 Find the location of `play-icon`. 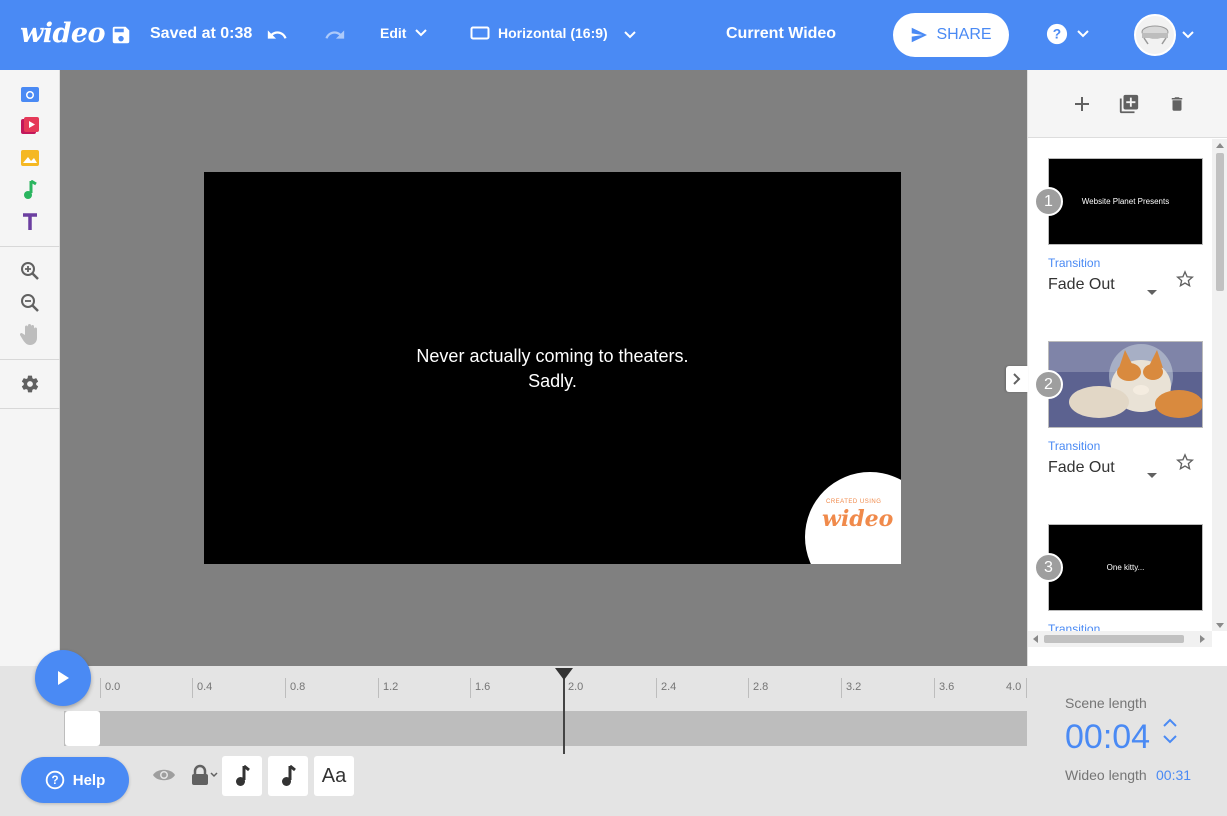

play-icon is located at coordinates (63, 678).